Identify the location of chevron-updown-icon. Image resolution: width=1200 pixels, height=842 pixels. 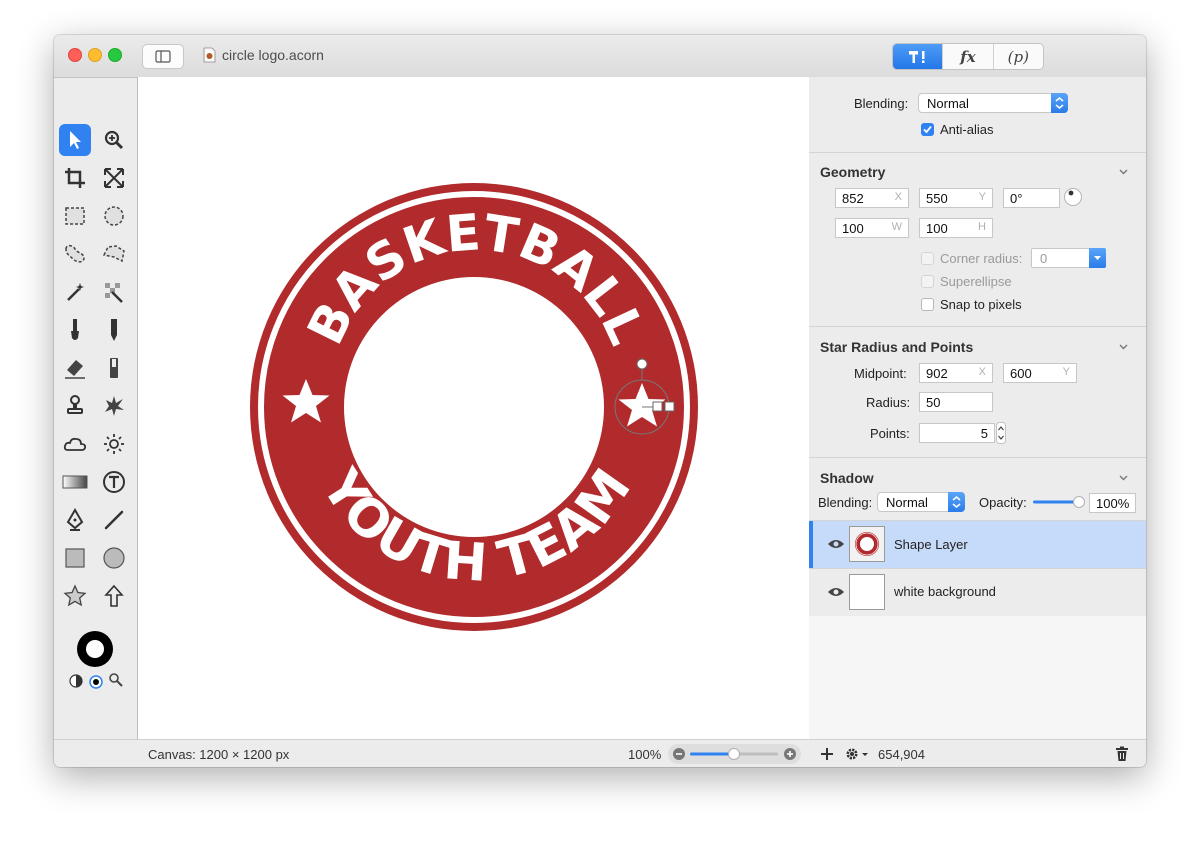
(1059, 103).